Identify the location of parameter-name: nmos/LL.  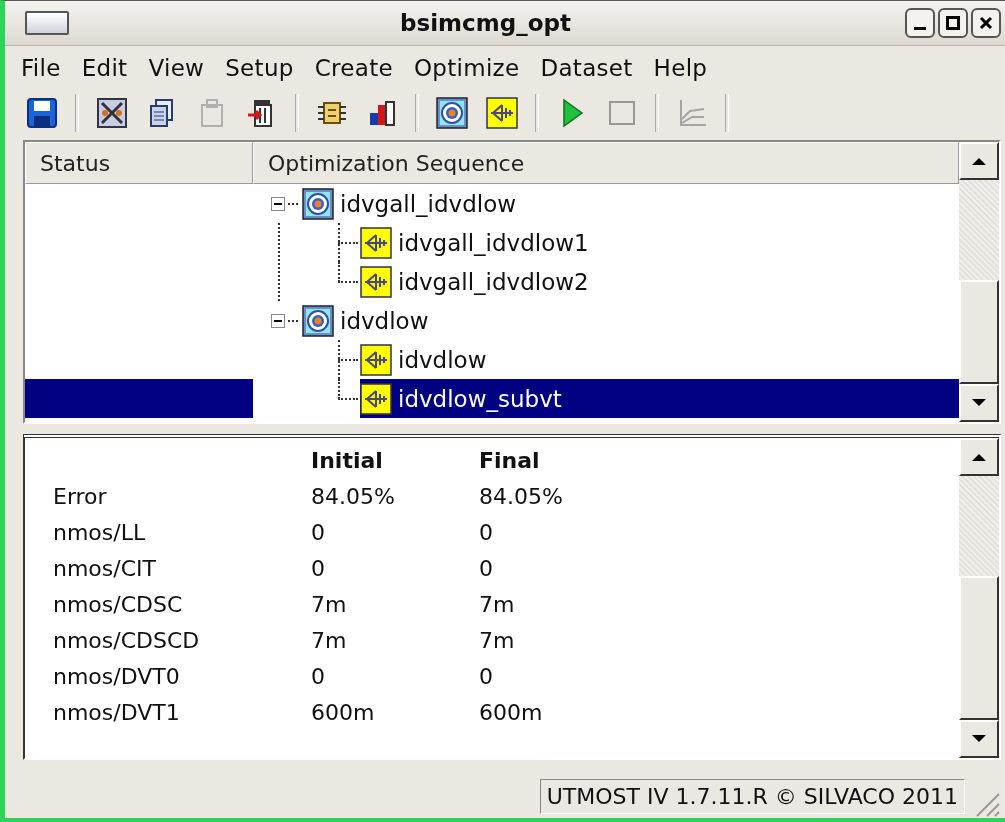
(100, 532).